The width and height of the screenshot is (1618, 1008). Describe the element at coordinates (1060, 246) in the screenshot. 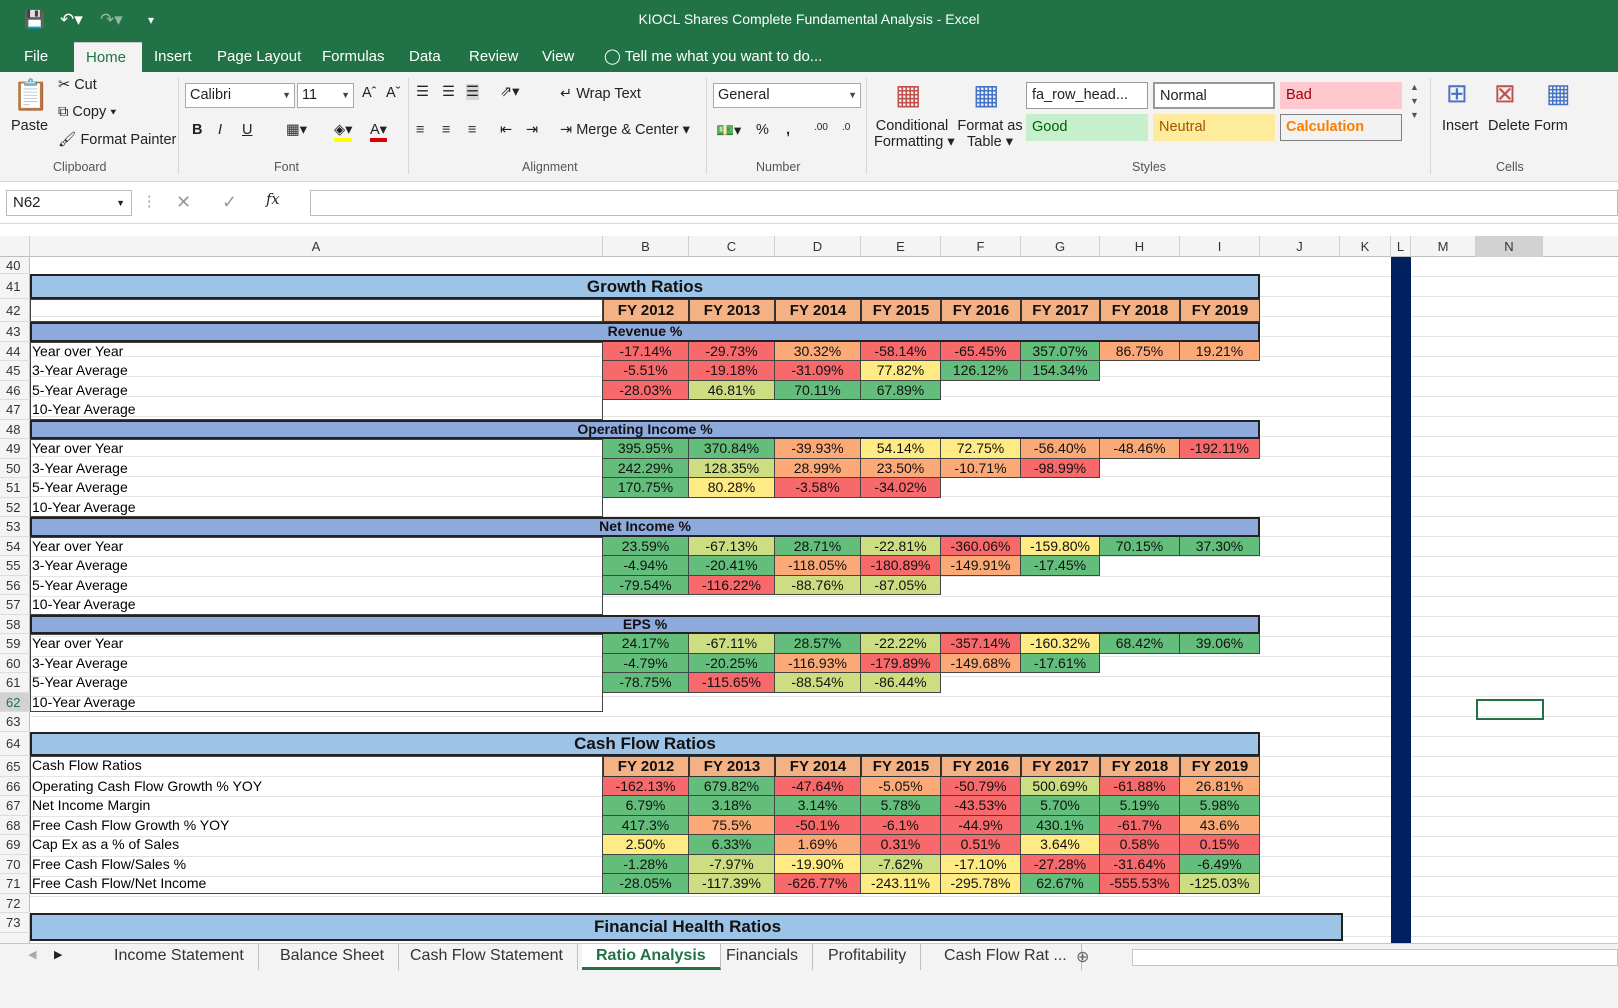

I see `column-header: G` at that location.